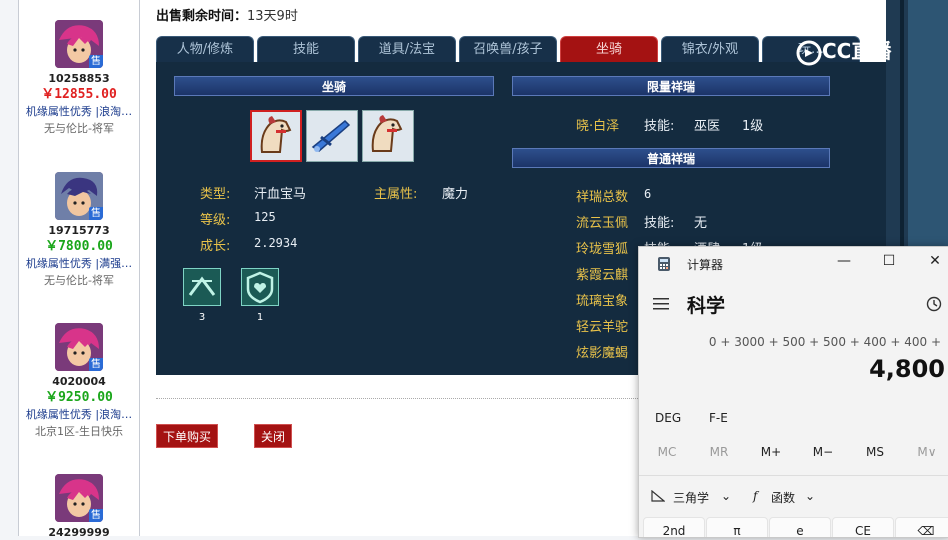  I want to click on seller-id: 4020004, so click(79, 381).